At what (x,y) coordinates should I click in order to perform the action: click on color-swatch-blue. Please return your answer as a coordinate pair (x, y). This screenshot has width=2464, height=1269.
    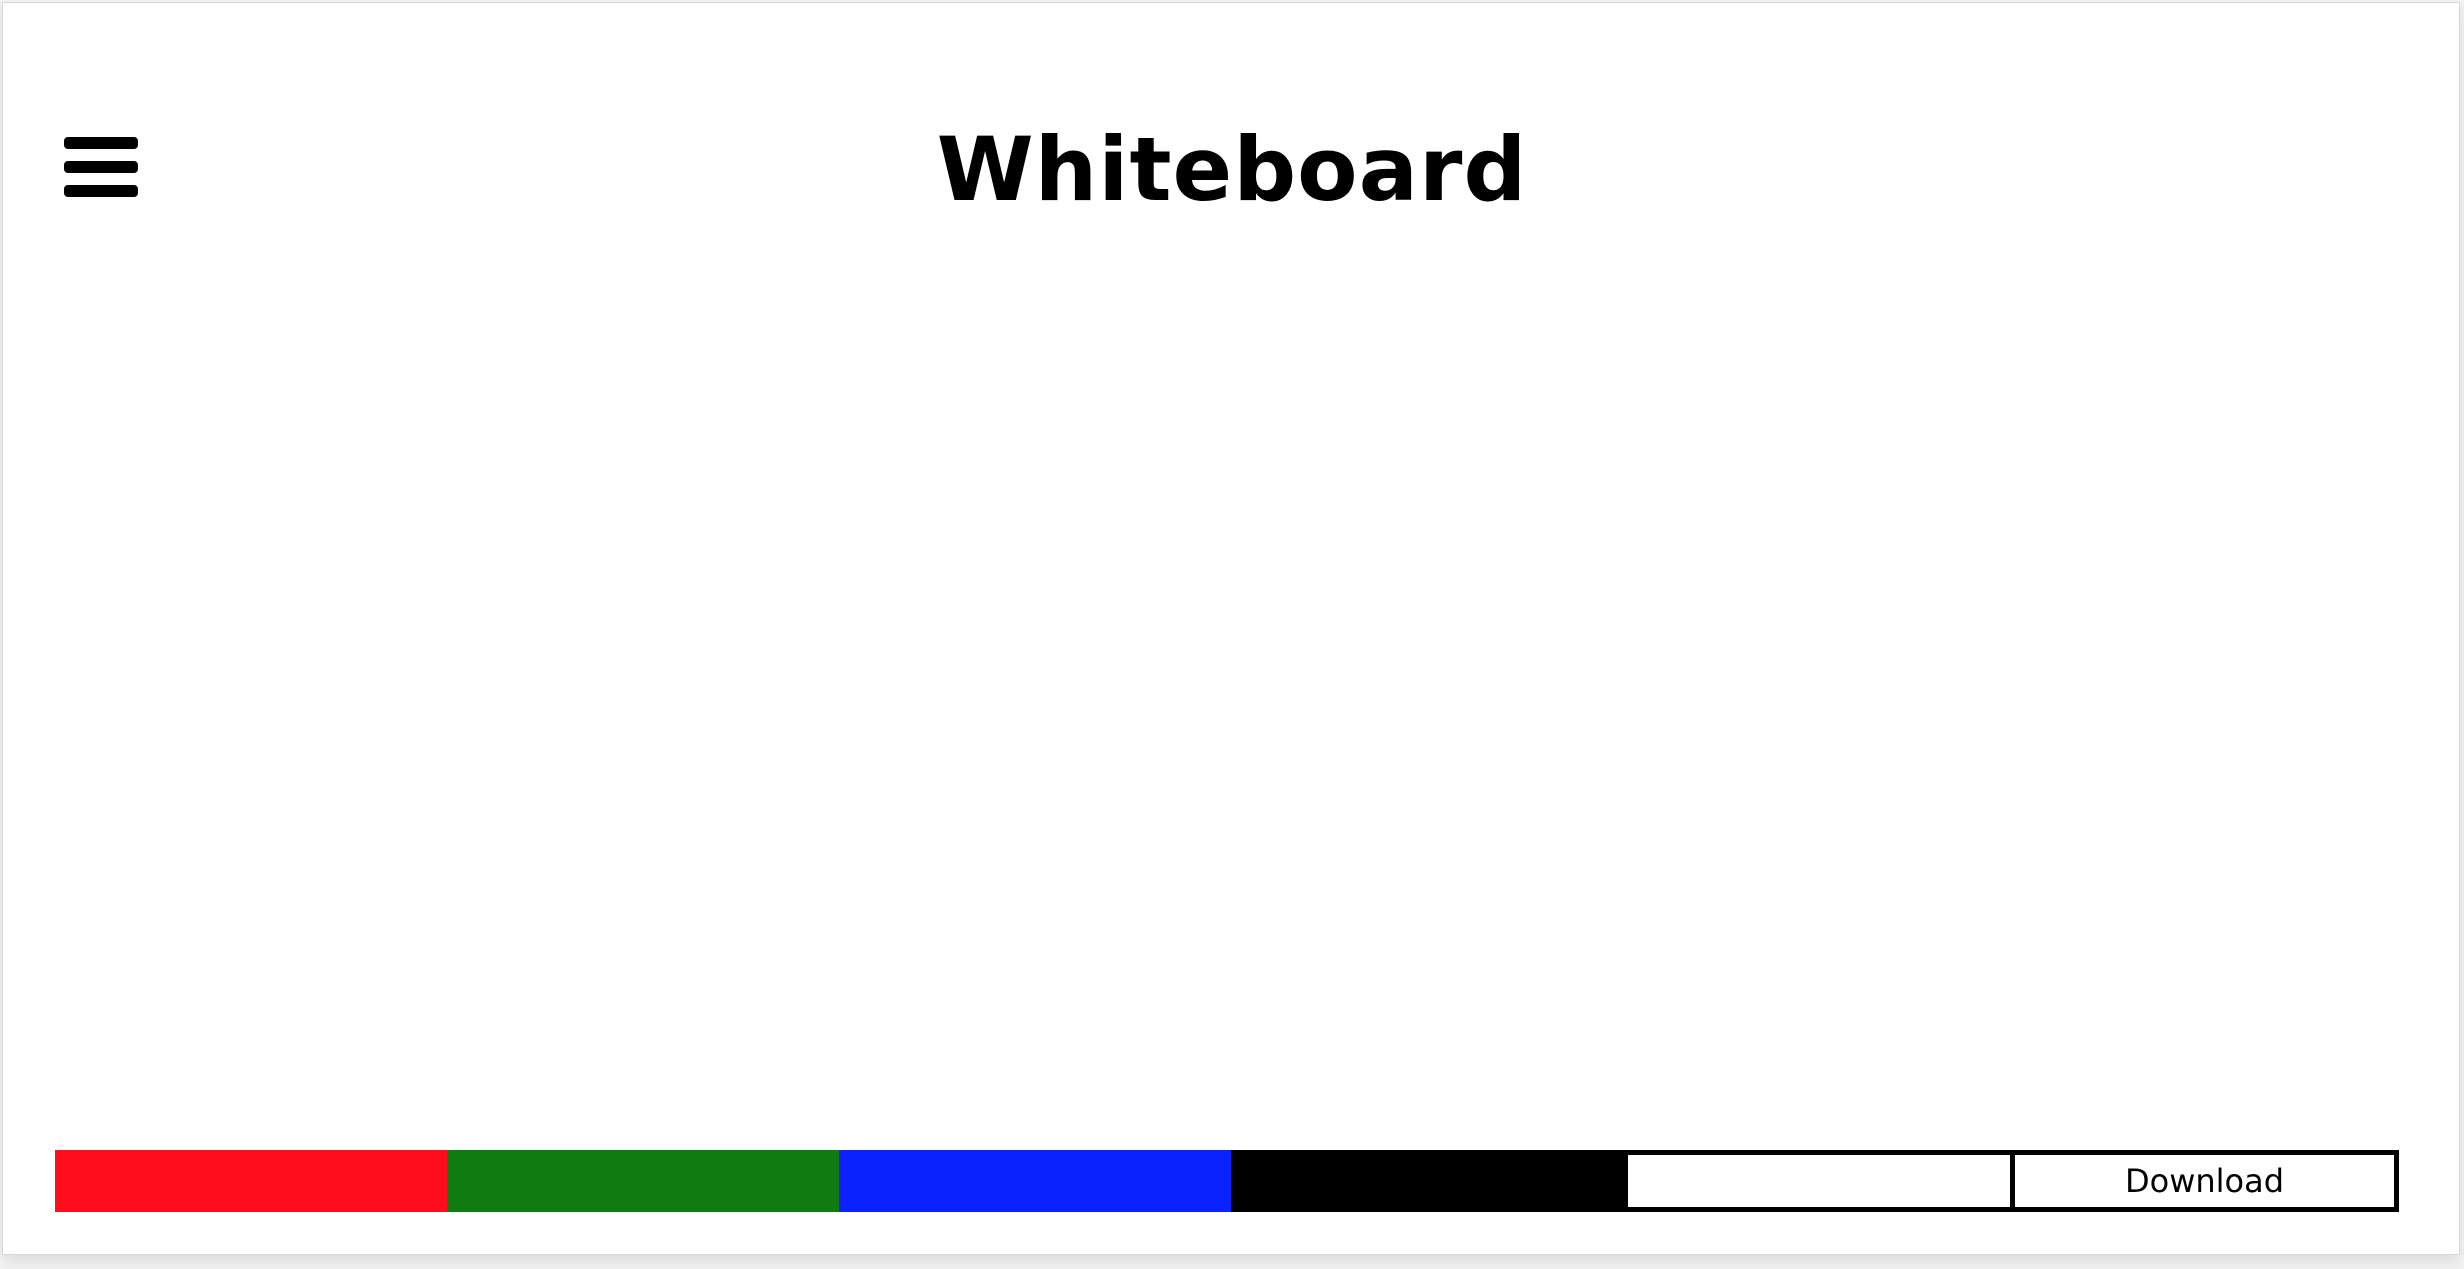
    Looking at the image, I should click on (1035, 1181).